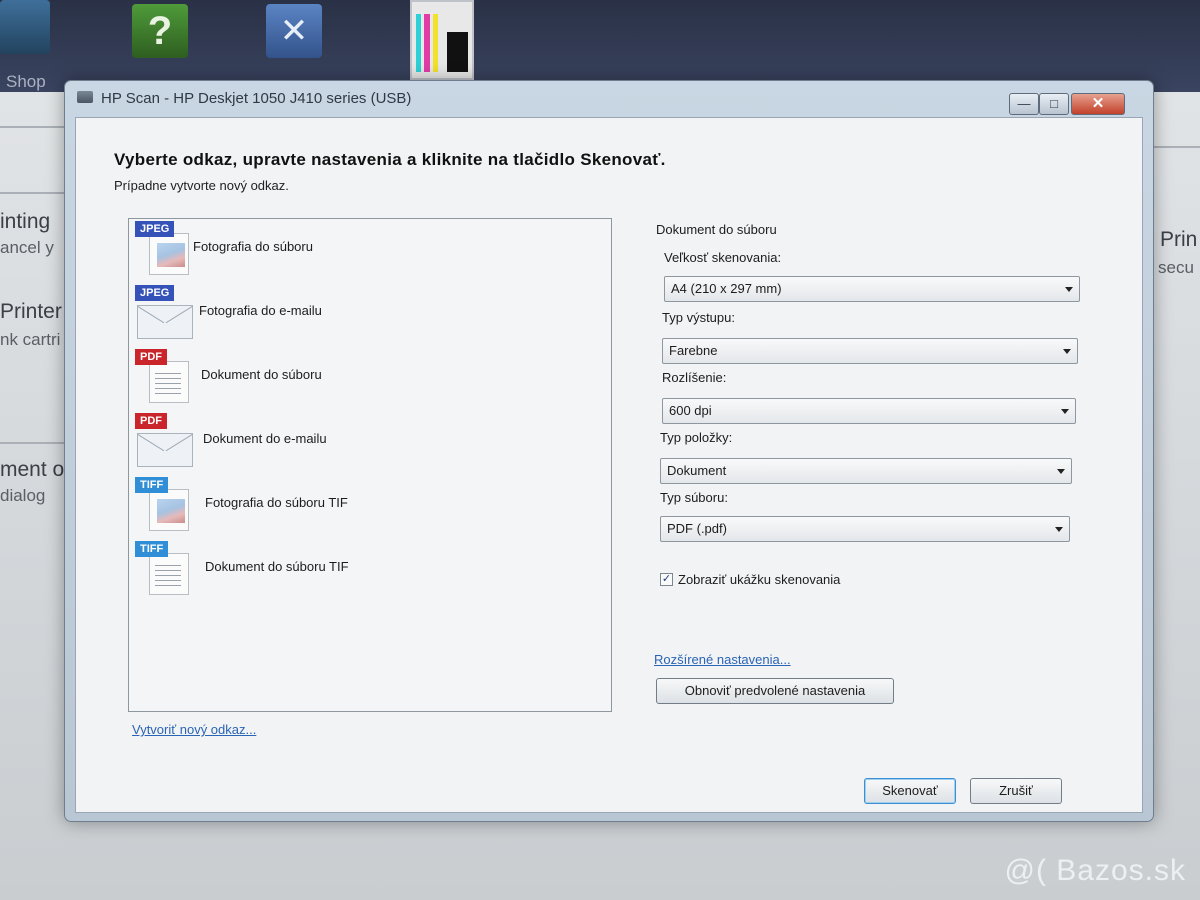 This screenshot has height=900, width=1200. I want to click on shortcut-label: Dokument do súboru TIF, so click(277, 566).